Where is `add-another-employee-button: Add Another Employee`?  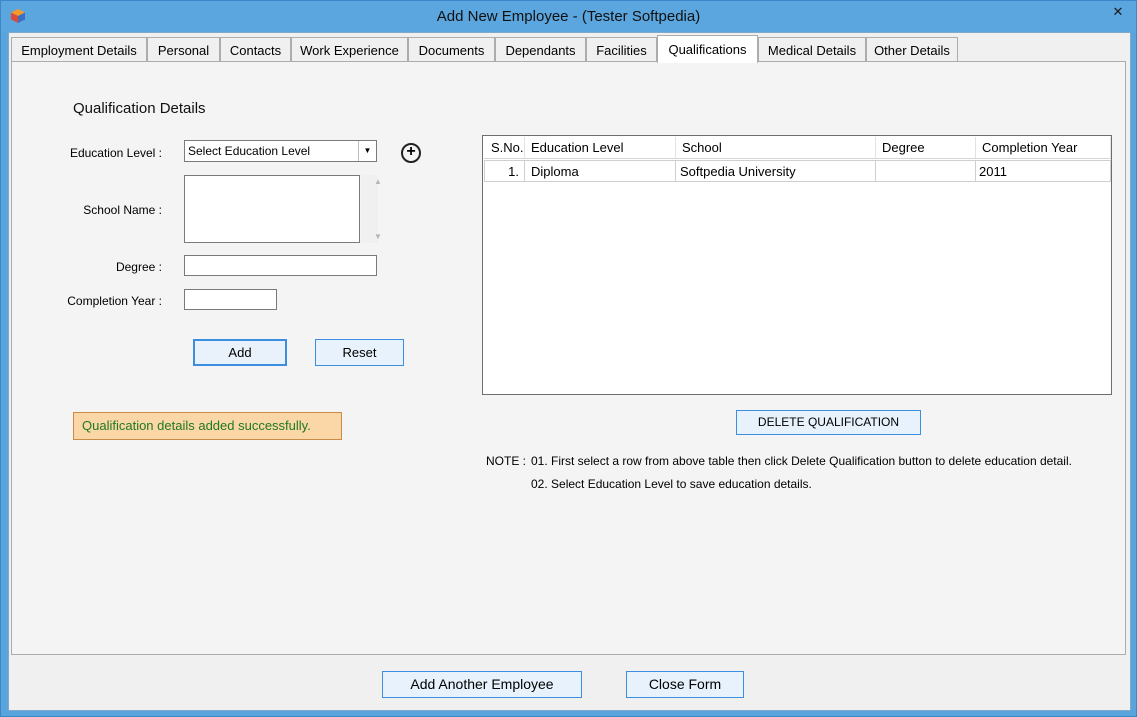
add-another-employee-button: Add Another Employee is located at coordinates (482, 684).